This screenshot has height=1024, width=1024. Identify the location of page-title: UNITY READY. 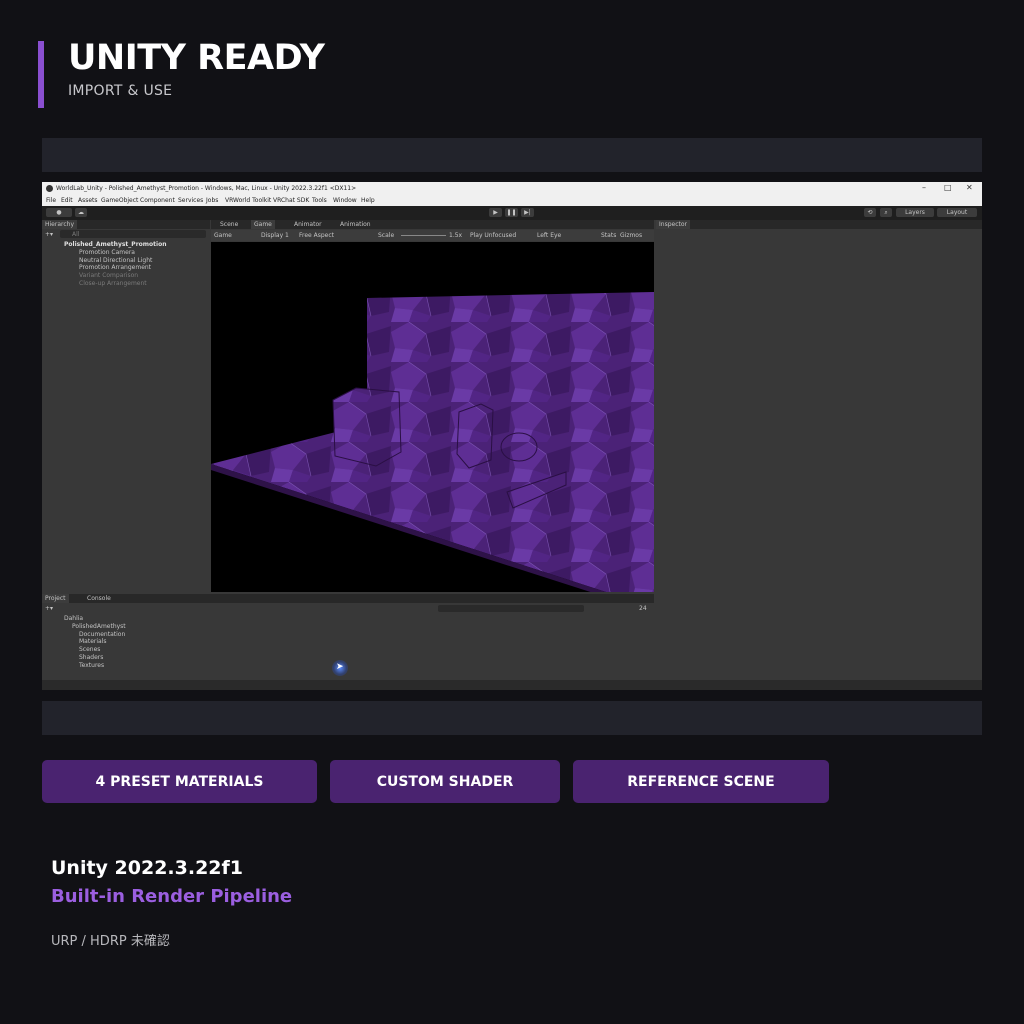
(196, 58).